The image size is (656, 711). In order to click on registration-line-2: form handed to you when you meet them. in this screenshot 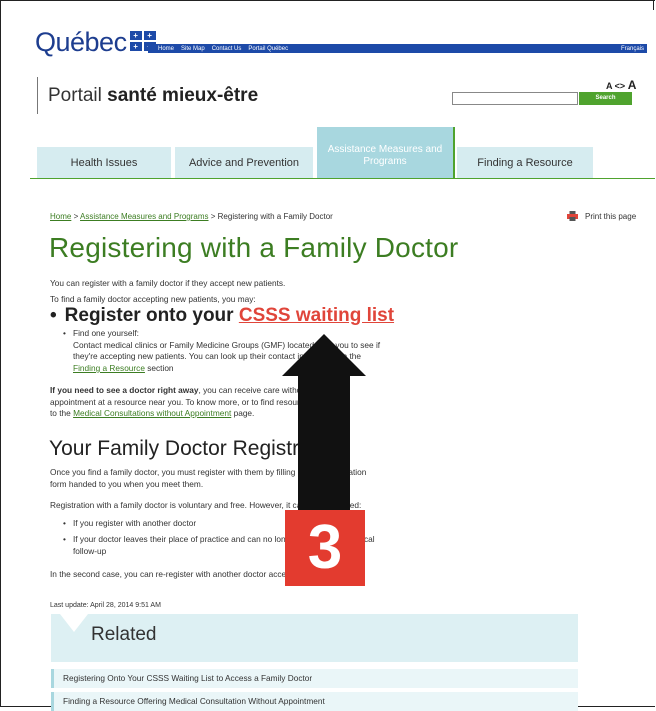, I will do `click(127, 484)`.